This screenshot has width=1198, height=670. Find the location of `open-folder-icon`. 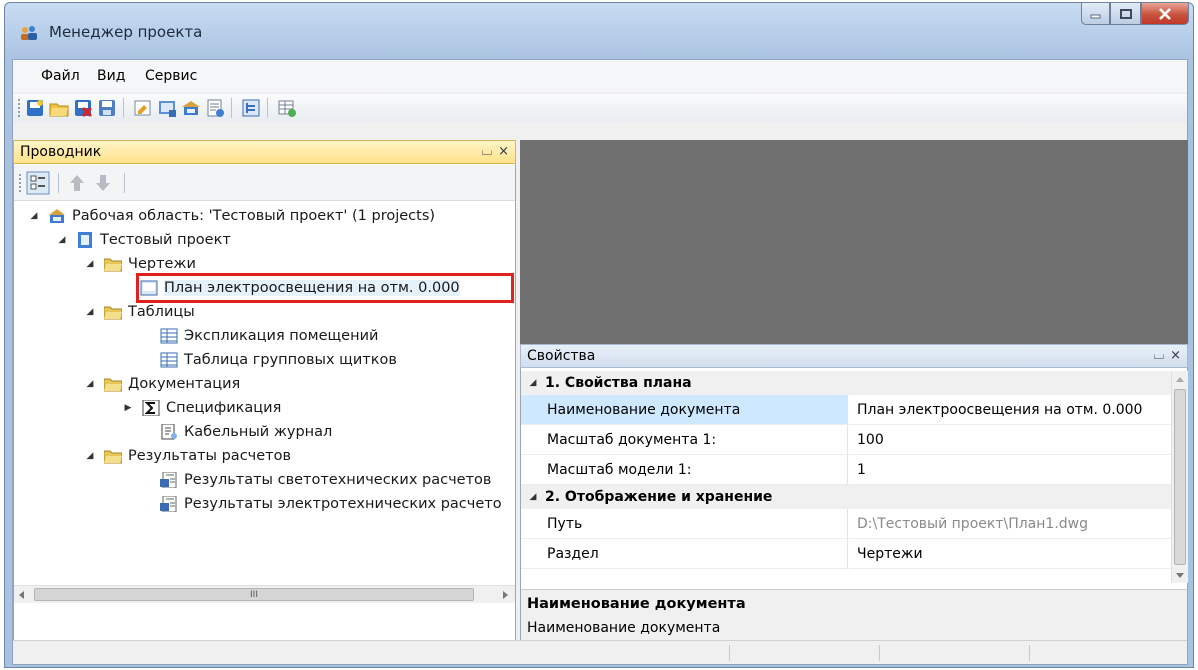

open-folder-icon is located at coordinates (59, 108).